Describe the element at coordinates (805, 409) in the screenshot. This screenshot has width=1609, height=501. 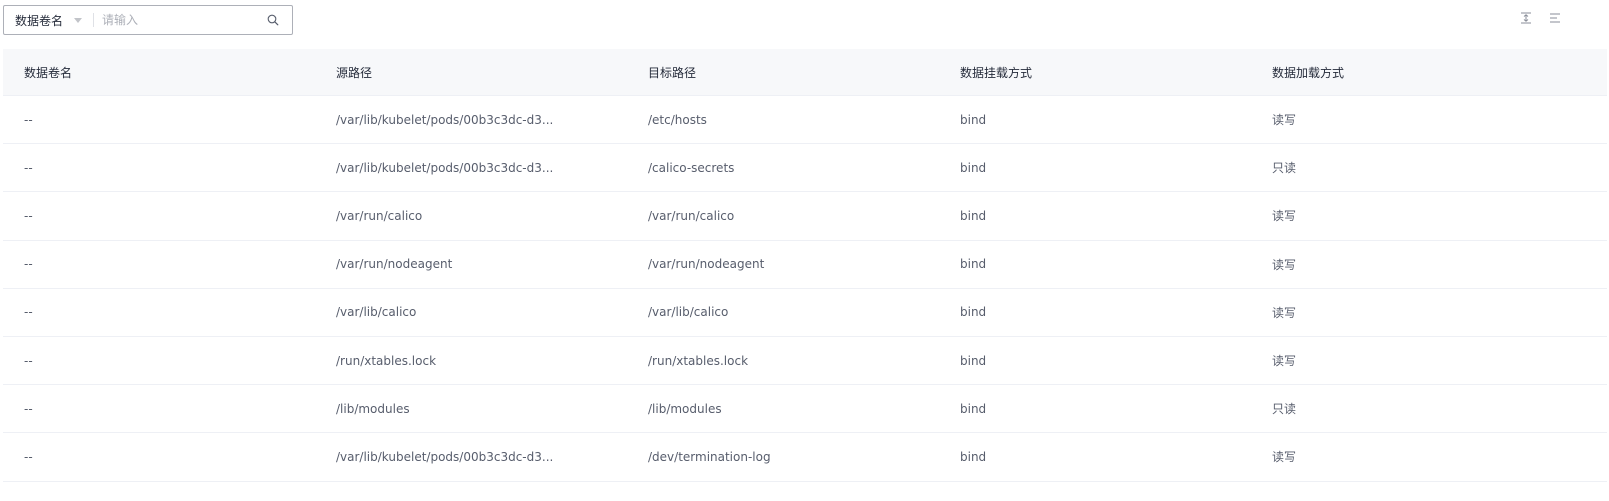
I see `table-row: -- /lib/modules/lib/modules bind 只读` at that location.